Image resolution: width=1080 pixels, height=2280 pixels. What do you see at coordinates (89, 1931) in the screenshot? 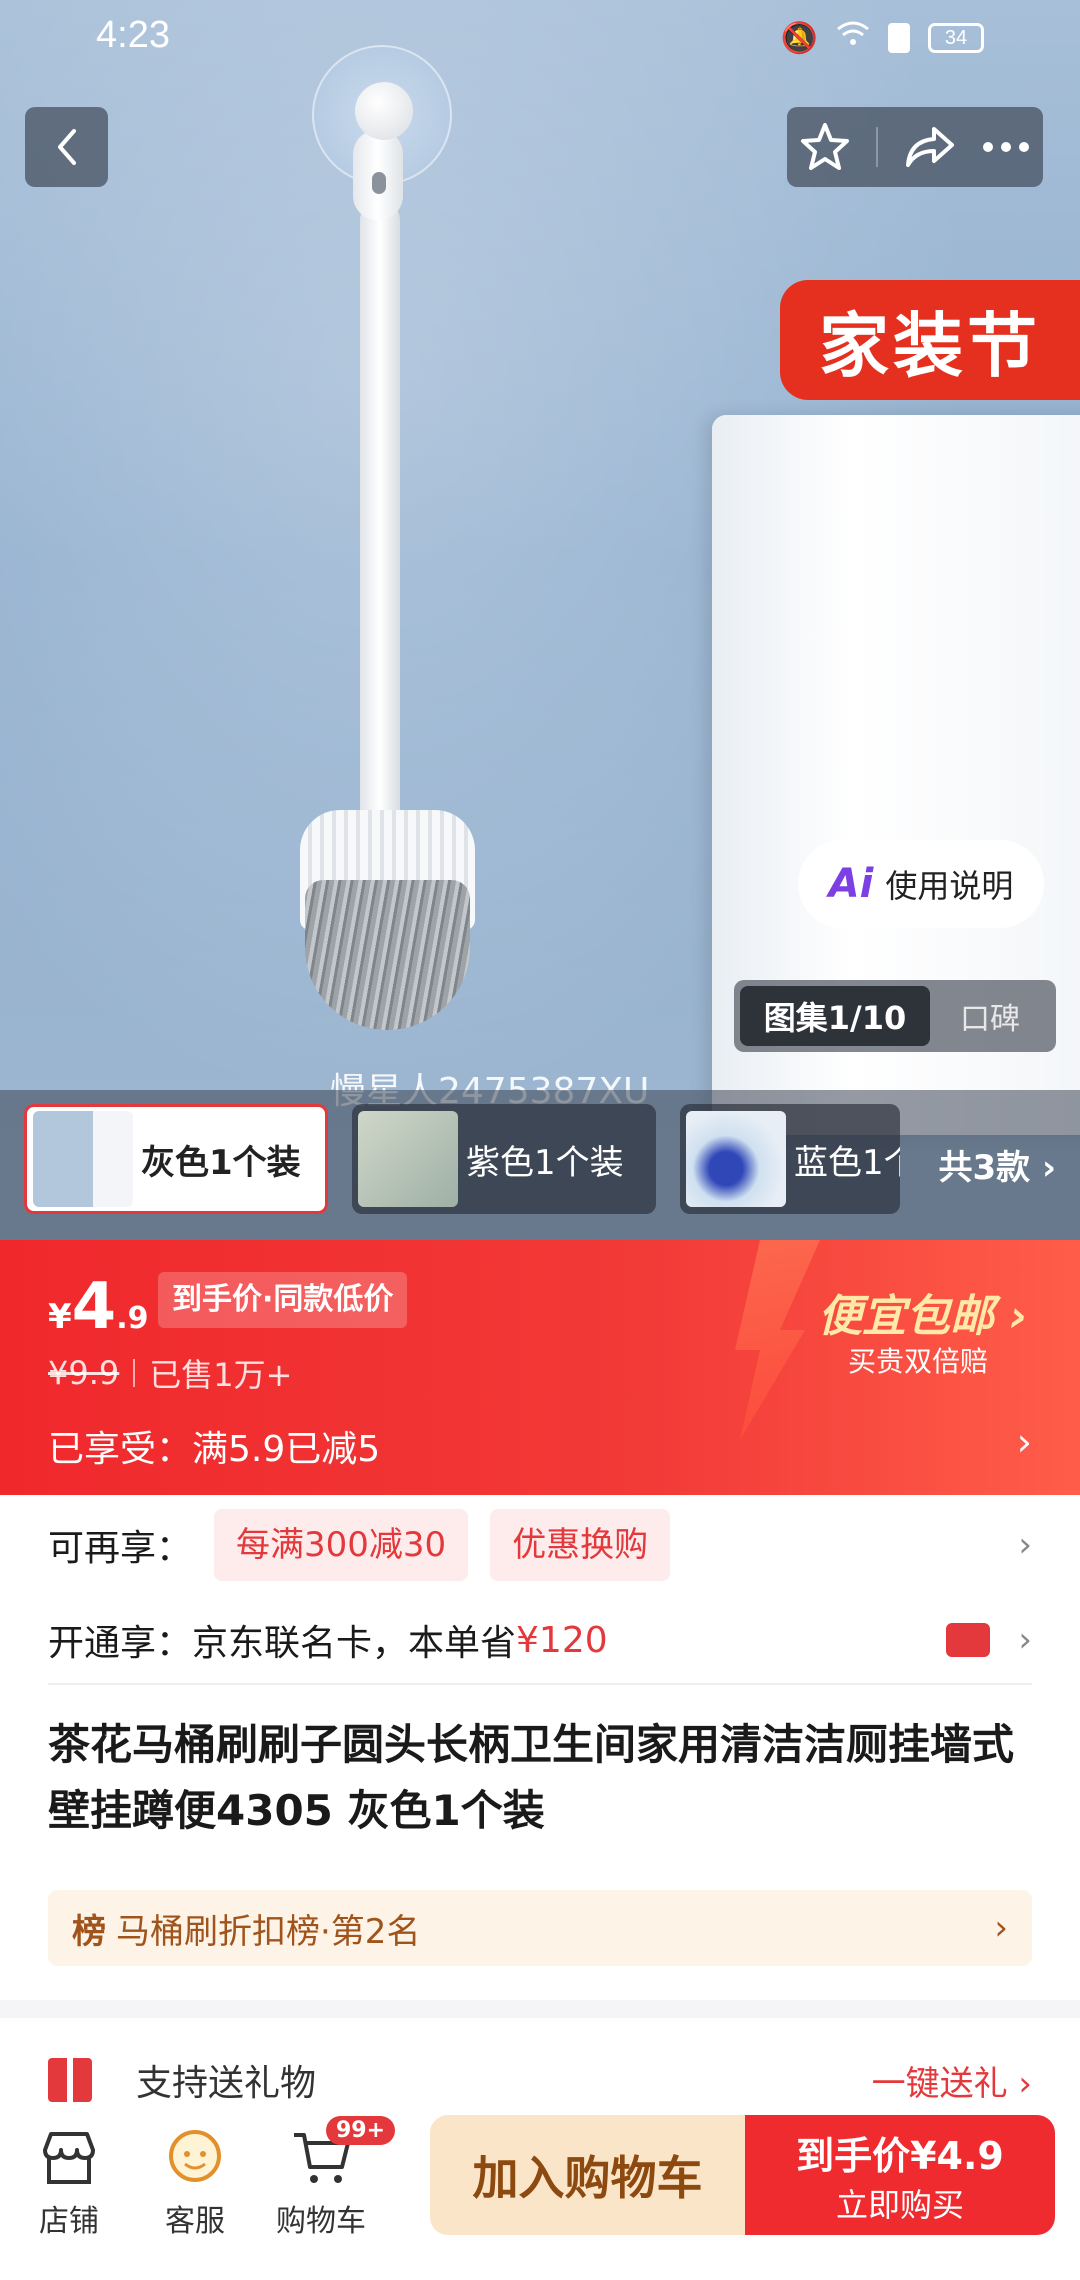
I see `rank-icon: 榜` at bounding box center [89, 1931].